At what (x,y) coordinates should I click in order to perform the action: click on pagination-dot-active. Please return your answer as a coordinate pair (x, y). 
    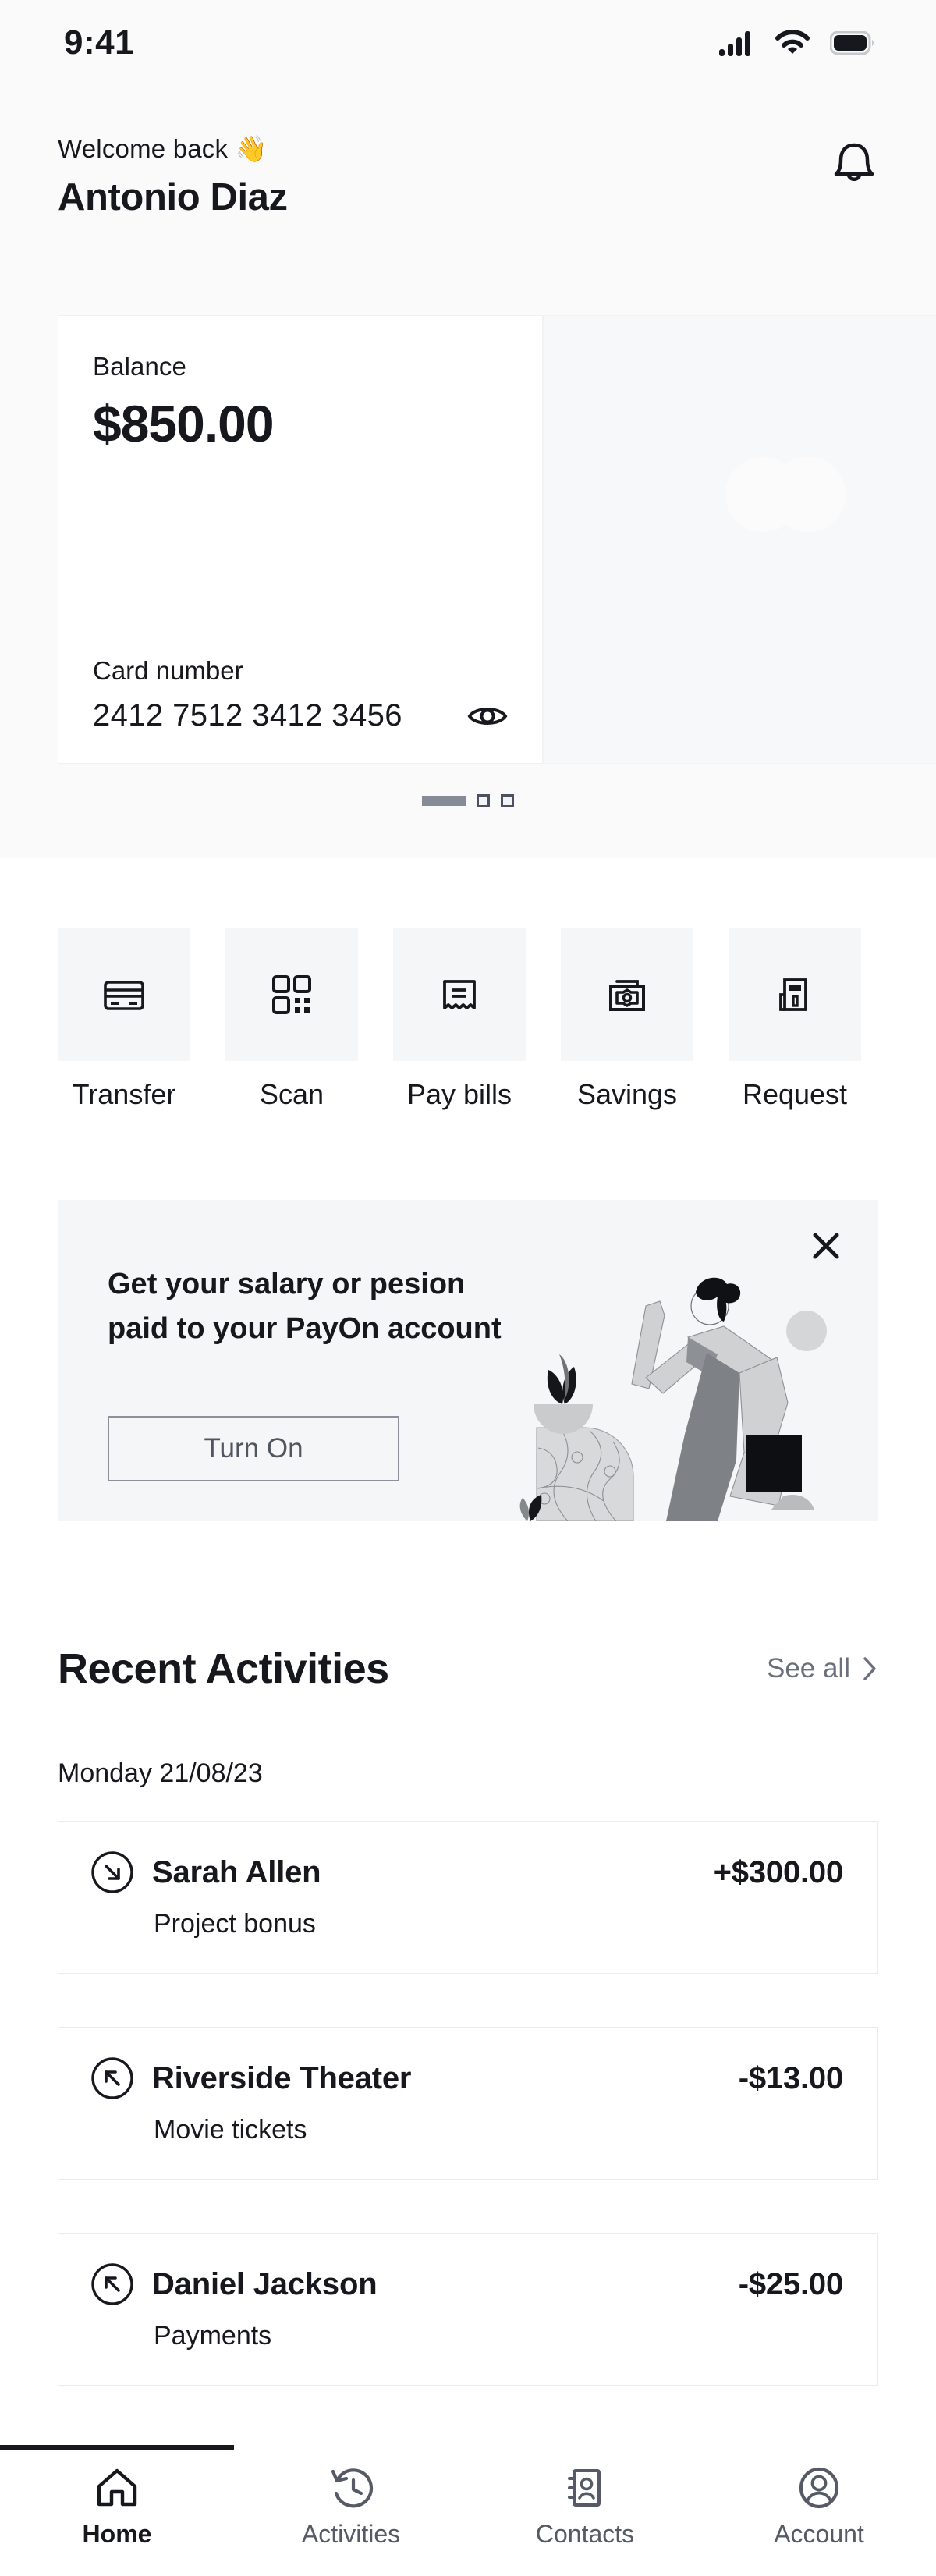
    Looking at the image, I should click on (444, 801).